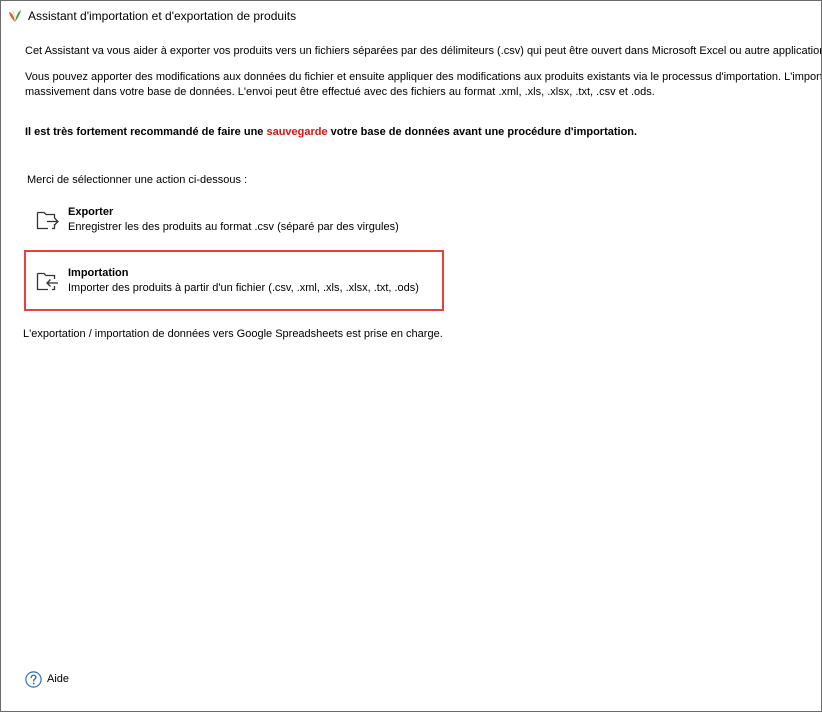 This screenshot has width=822, height=712. Describe the element at coordinates (58, 679) in the screenshot. I see `help-label: Aide` at that location.